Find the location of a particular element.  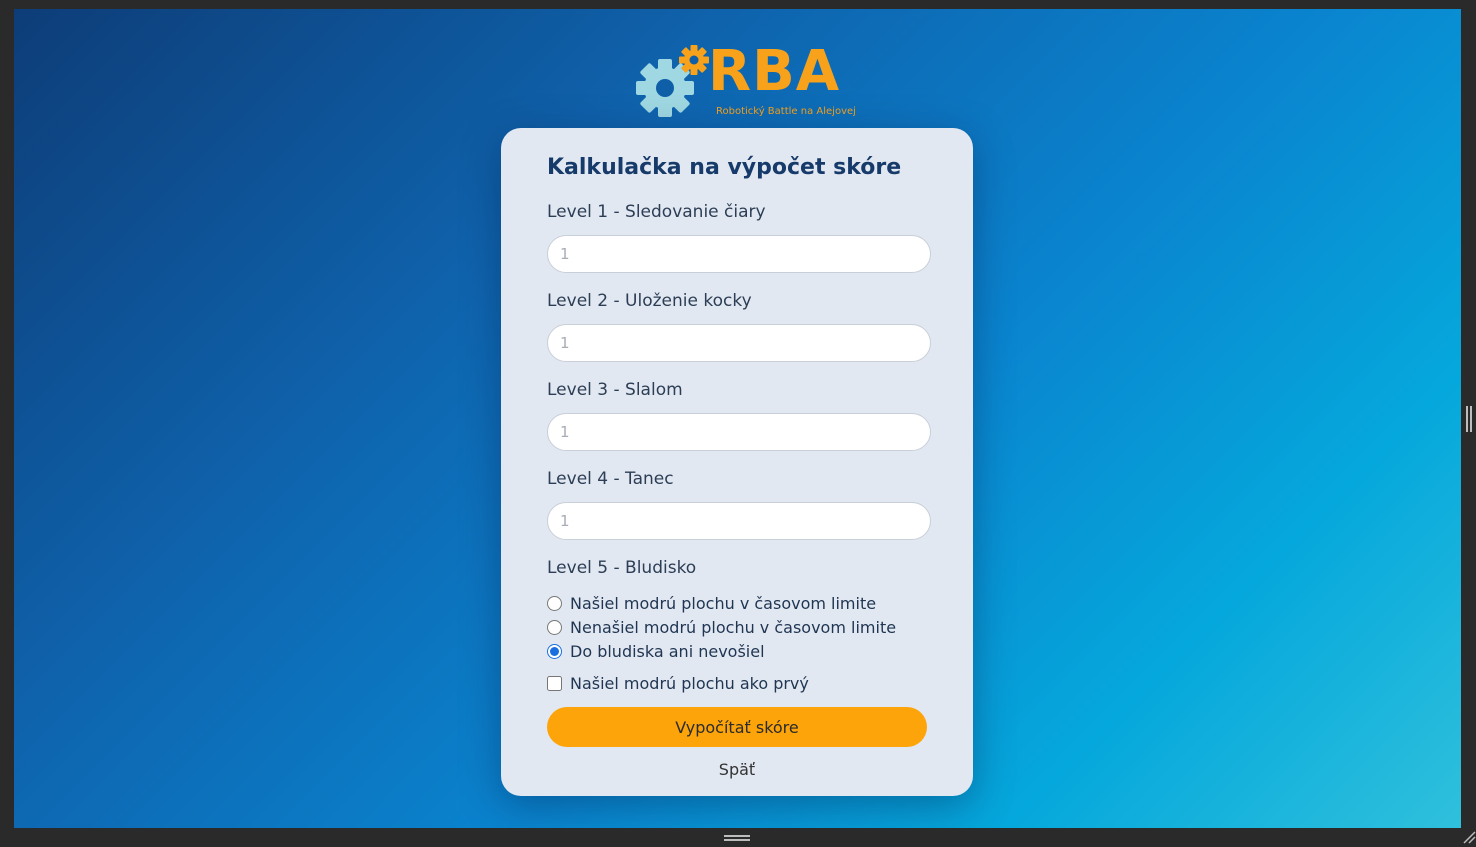

level-5-option-not-found: Nenašiel modrú plochu v časovom limite is located at coordinates (737, 627).